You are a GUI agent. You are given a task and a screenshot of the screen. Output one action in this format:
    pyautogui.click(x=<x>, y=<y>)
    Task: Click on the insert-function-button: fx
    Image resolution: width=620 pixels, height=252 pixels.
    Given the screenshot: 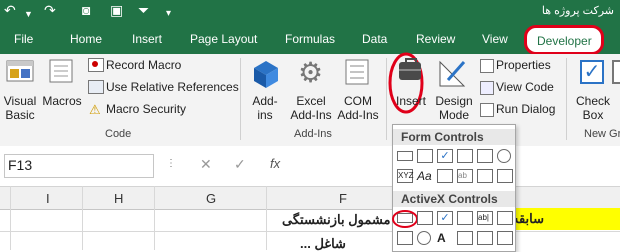 What is the action you would take?
    pyautogui.click(x=275, y=163)
    